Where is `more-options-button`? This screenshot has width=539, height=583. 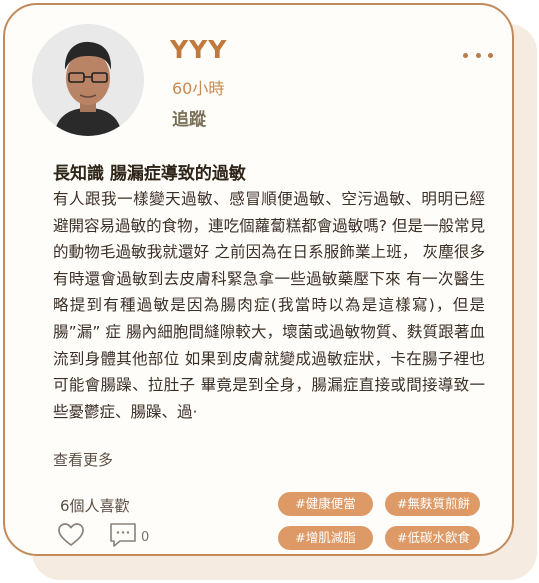 more-options-button is located at coordinates (478, 55).